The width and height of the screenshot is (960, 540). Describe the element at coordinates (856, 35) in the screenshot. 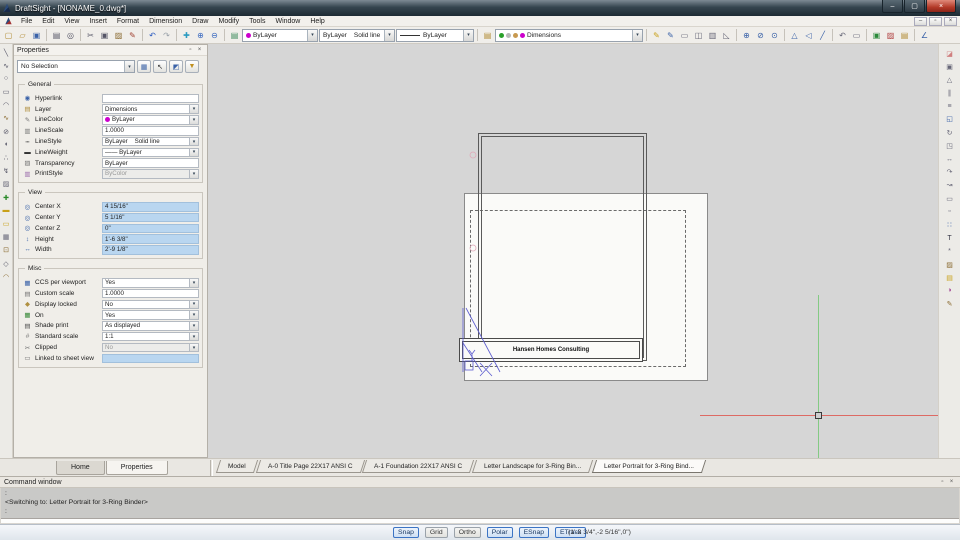

I see `image-attach-icon: ▭` at that location.